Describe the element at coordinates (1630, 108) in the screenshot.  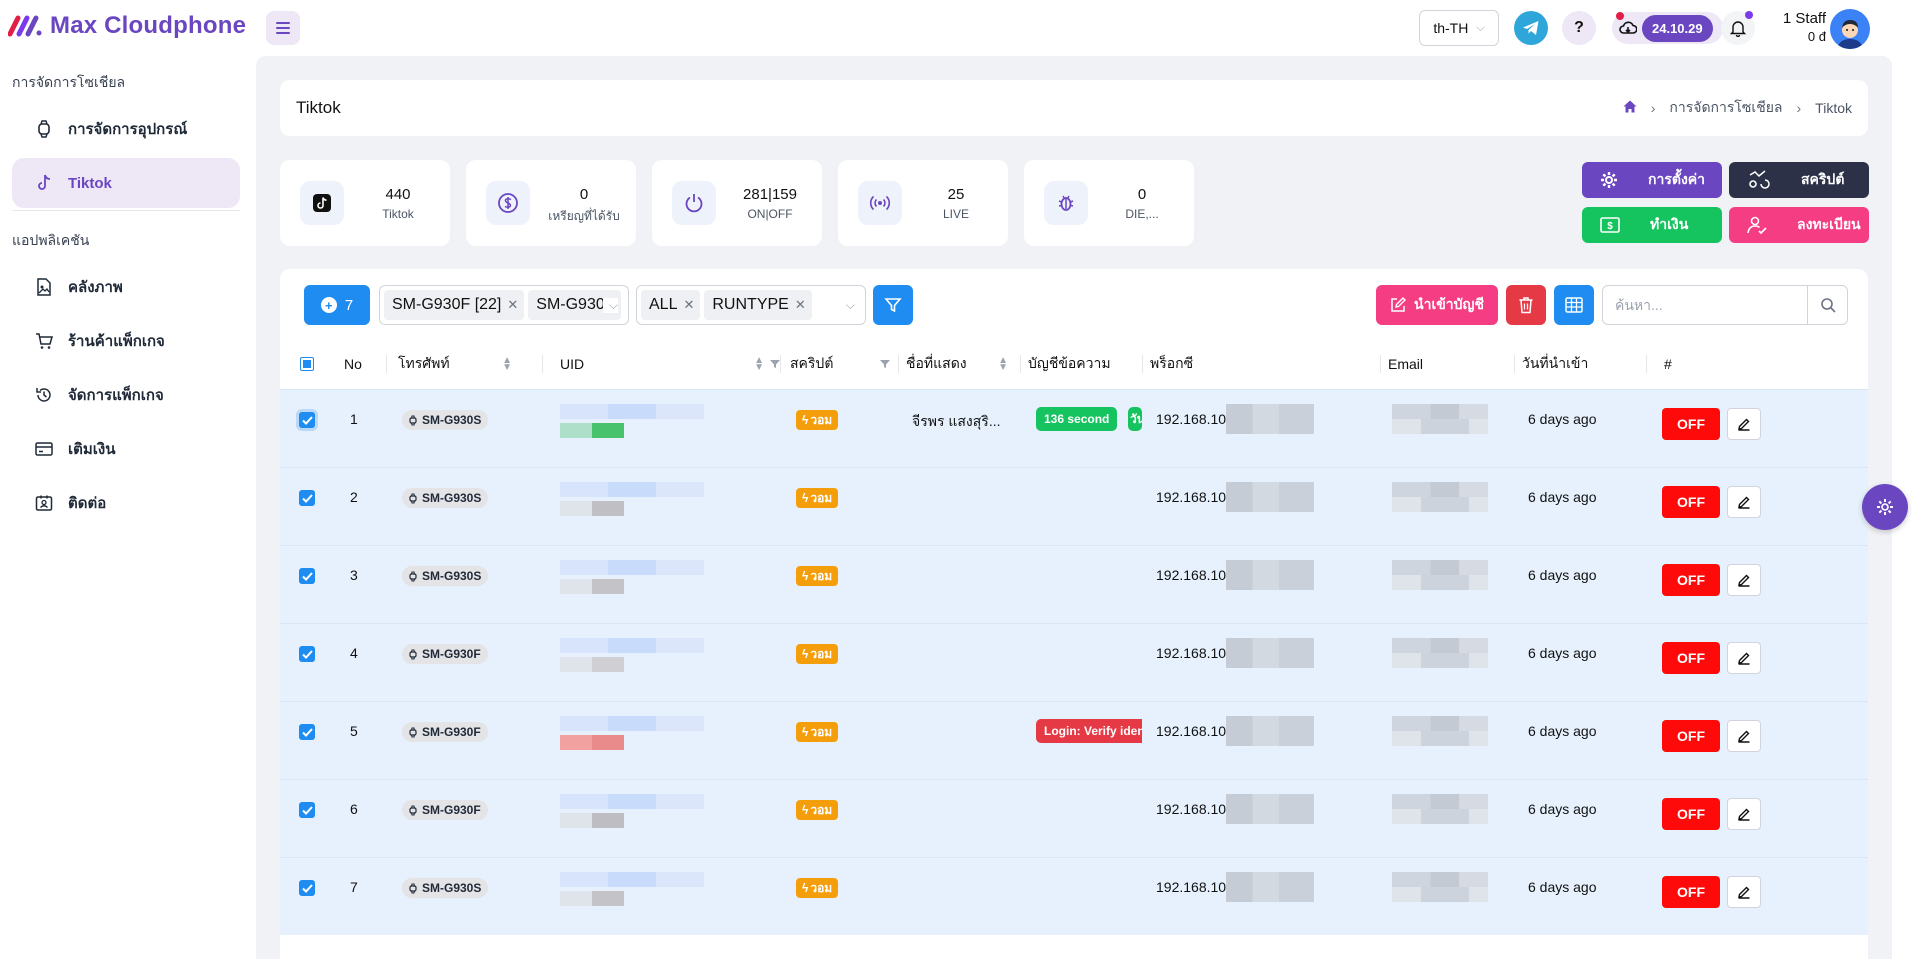
I see `home-icon` at that location.